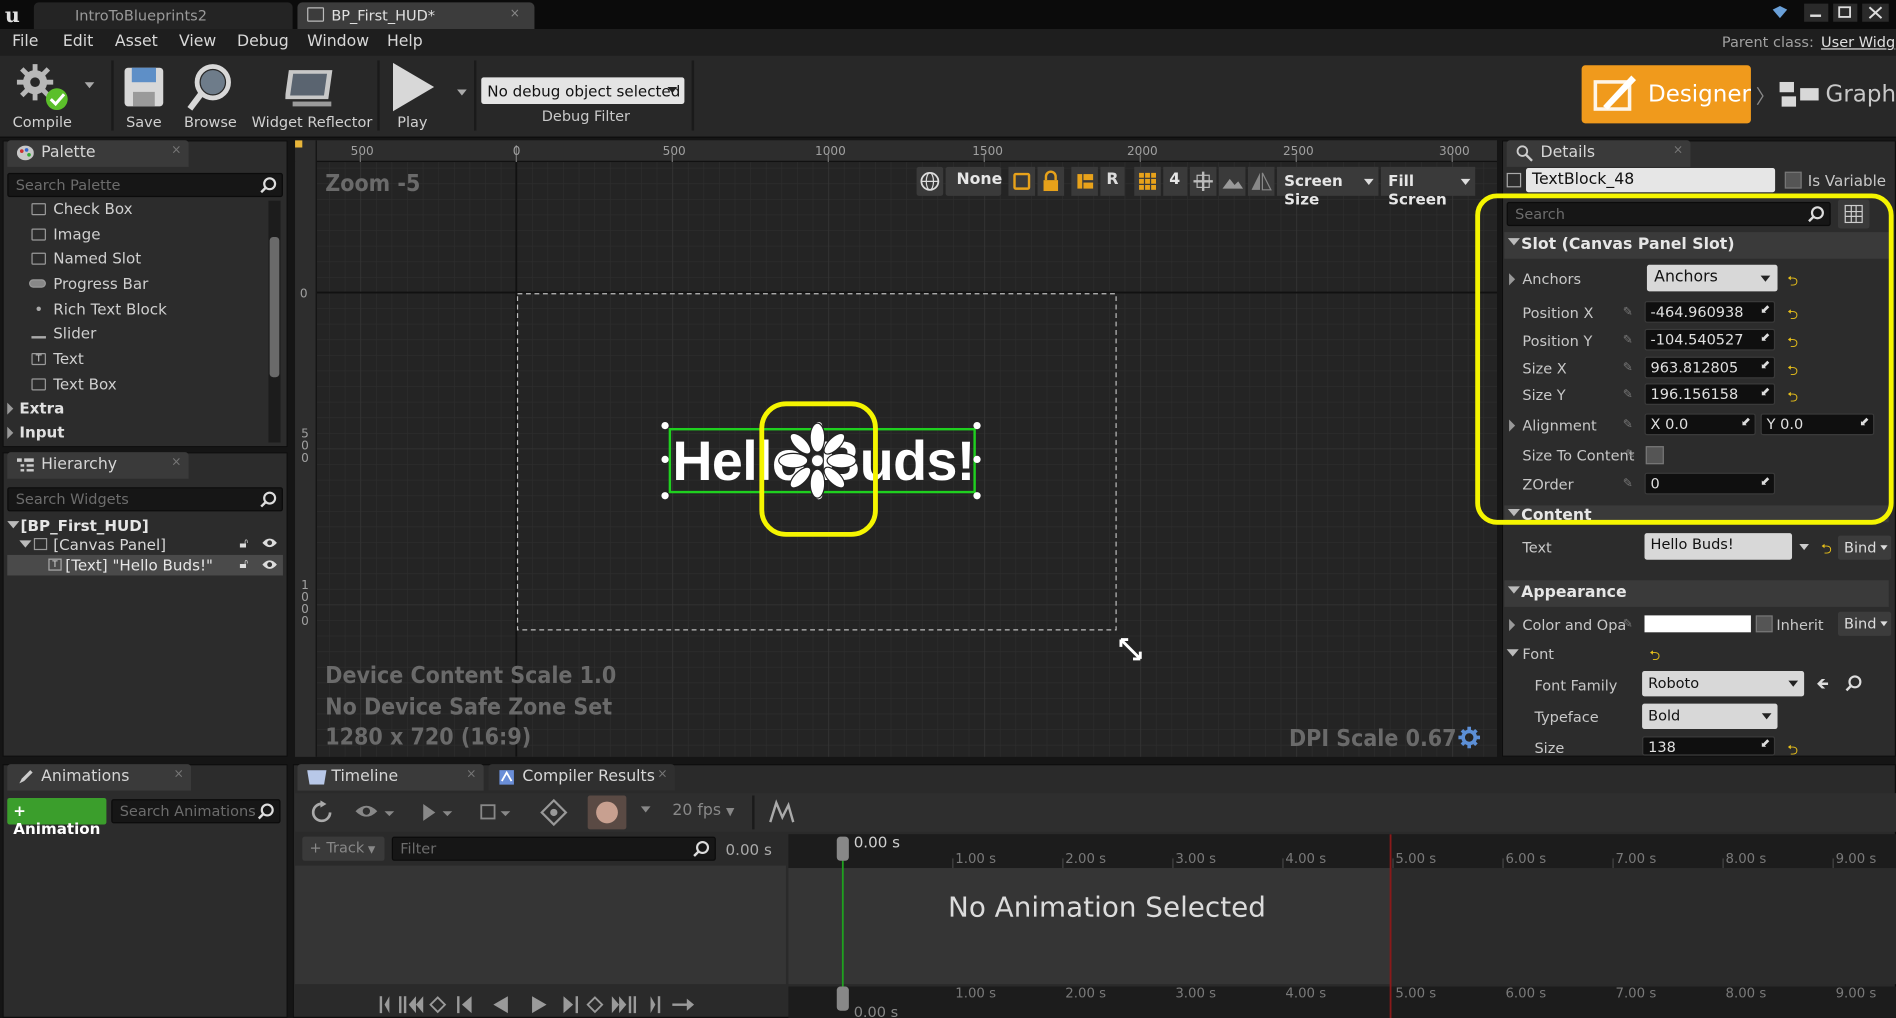 The width and height of the screenshot is (1896, 1018). Describe the element at coordinates (210, 95) in the screenshot. I see `browse-button: Browse` at that location.